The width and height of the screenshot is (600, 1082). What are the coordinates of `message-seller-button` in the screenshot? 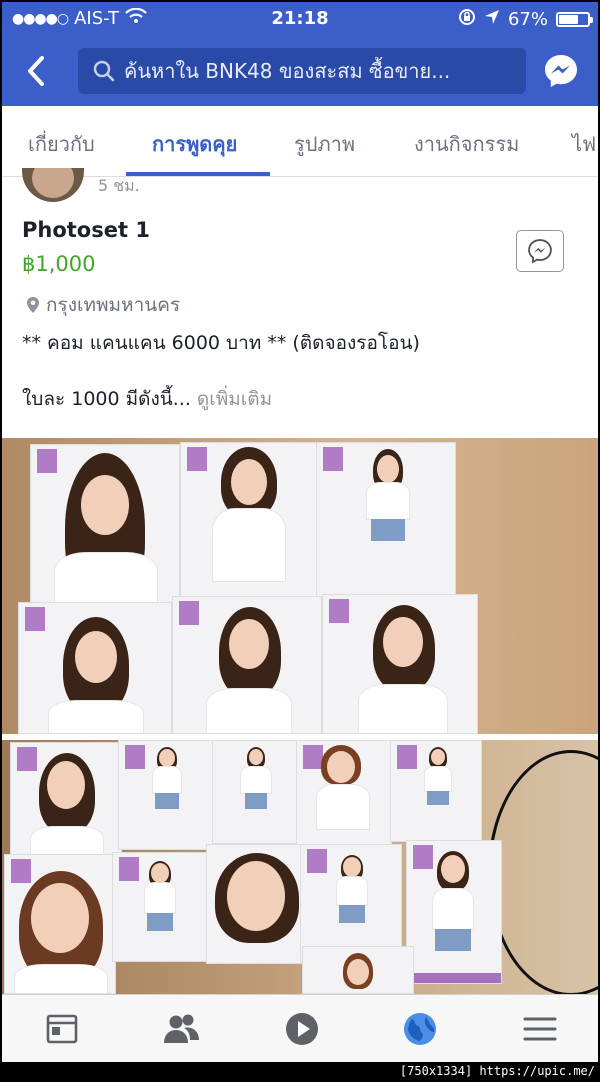 It's located at (540, 251).